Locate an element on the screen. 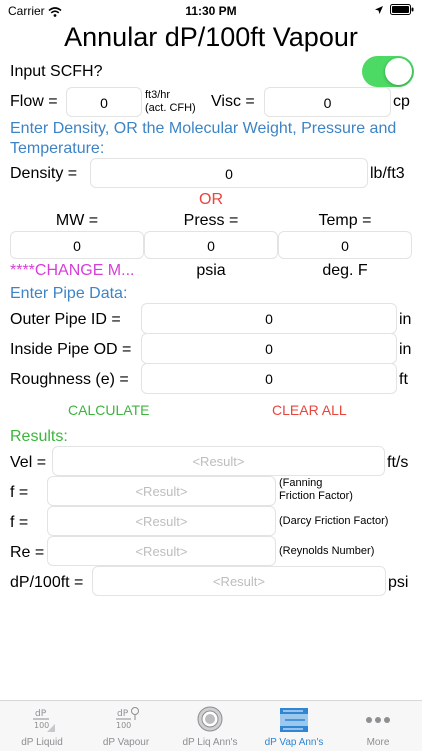 The width and height of the screenshot is (422, 751). tab-dp-vapour: dP 100 dP Vapour is located at coordinates (126, 726).